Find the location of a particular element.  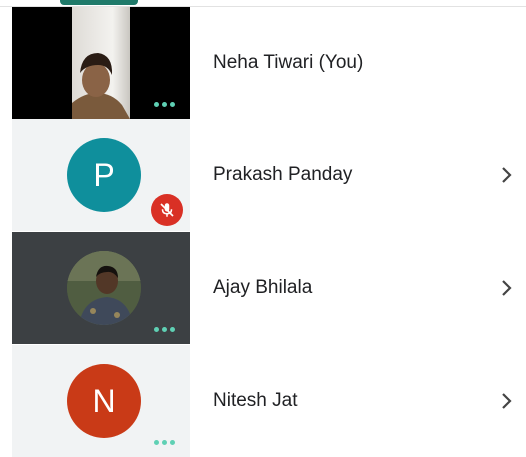

participant-avatar-tile is located at coordinates (101, 288).